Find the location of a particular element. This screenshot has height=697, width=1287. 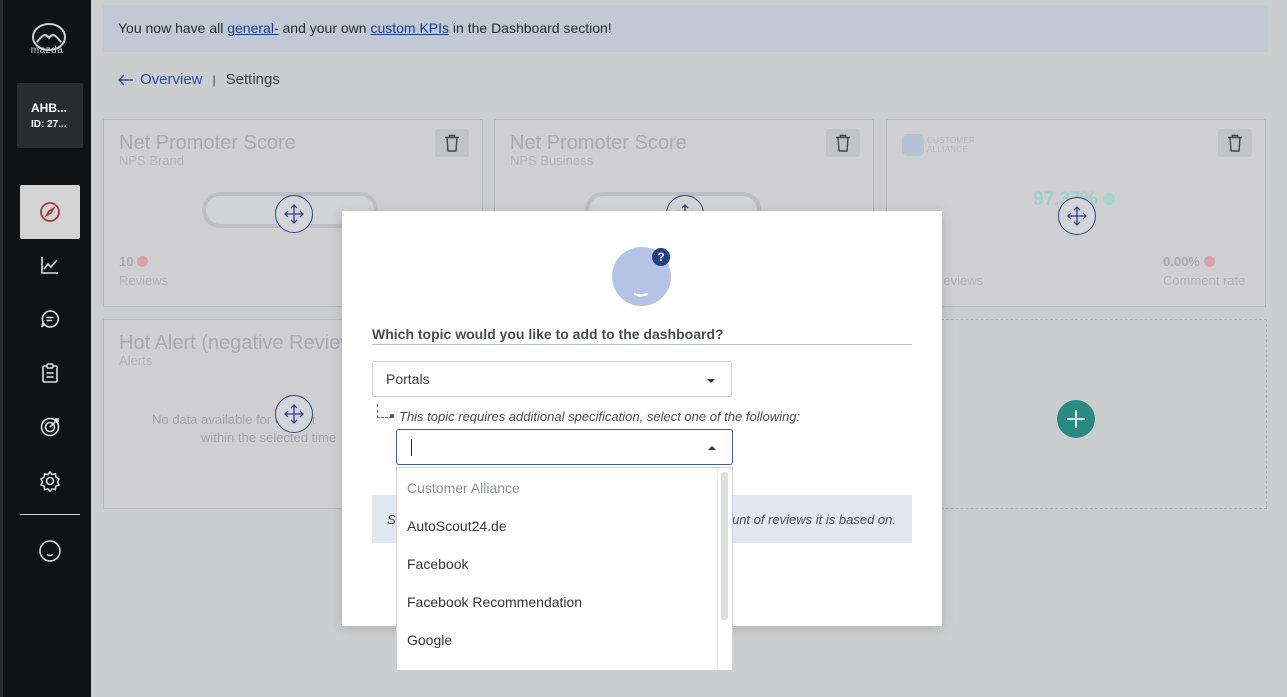

compass-icon is located at coordinates (50, 212).